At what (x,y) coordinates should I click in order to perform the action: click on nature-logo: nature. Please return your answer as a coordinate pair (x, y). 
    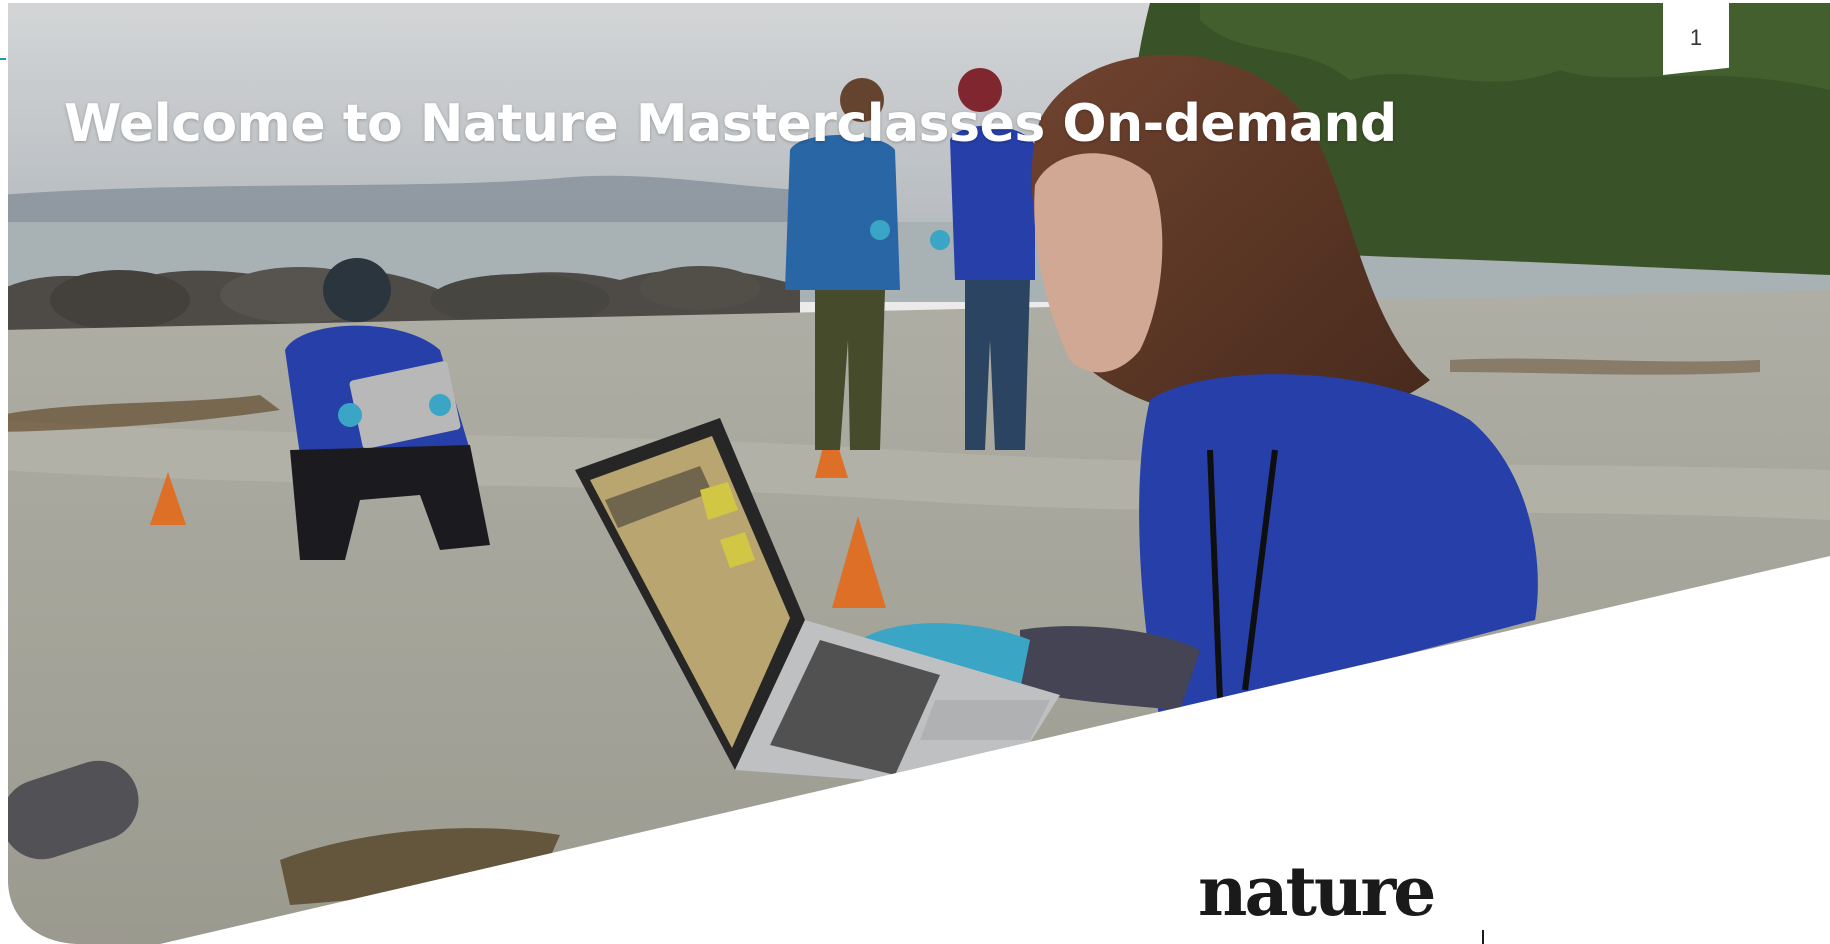
    Looking at the image, I should click on (1317, 892).